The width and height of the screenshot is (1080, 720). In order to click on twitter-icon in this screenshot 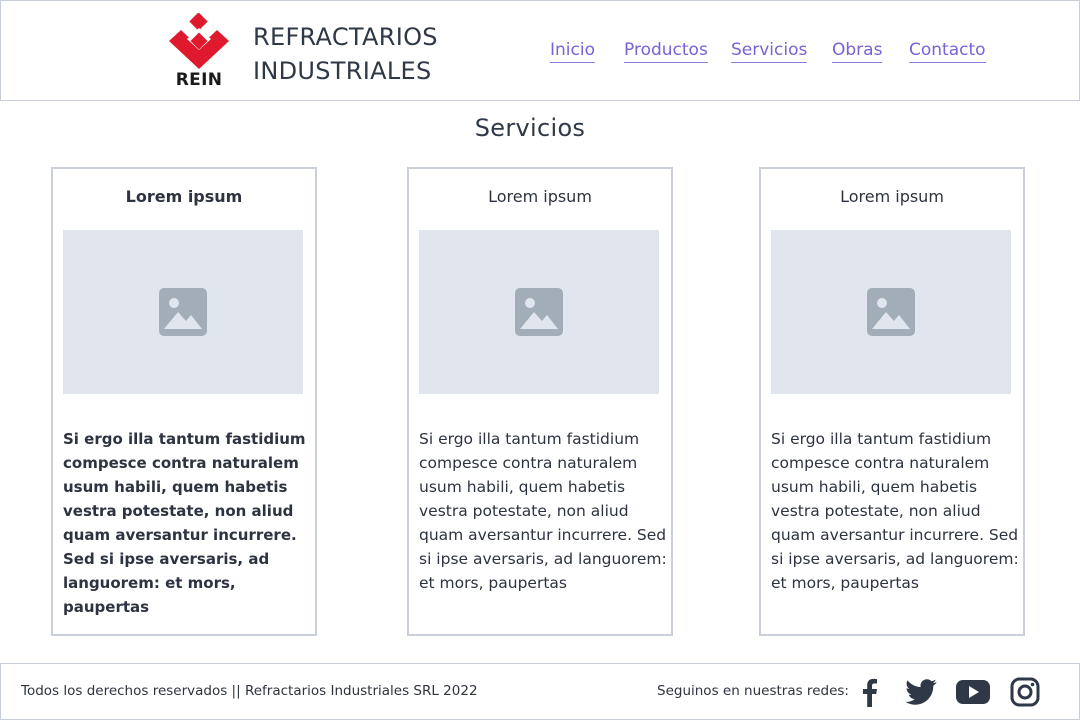, I will do `click(921, 692)`.